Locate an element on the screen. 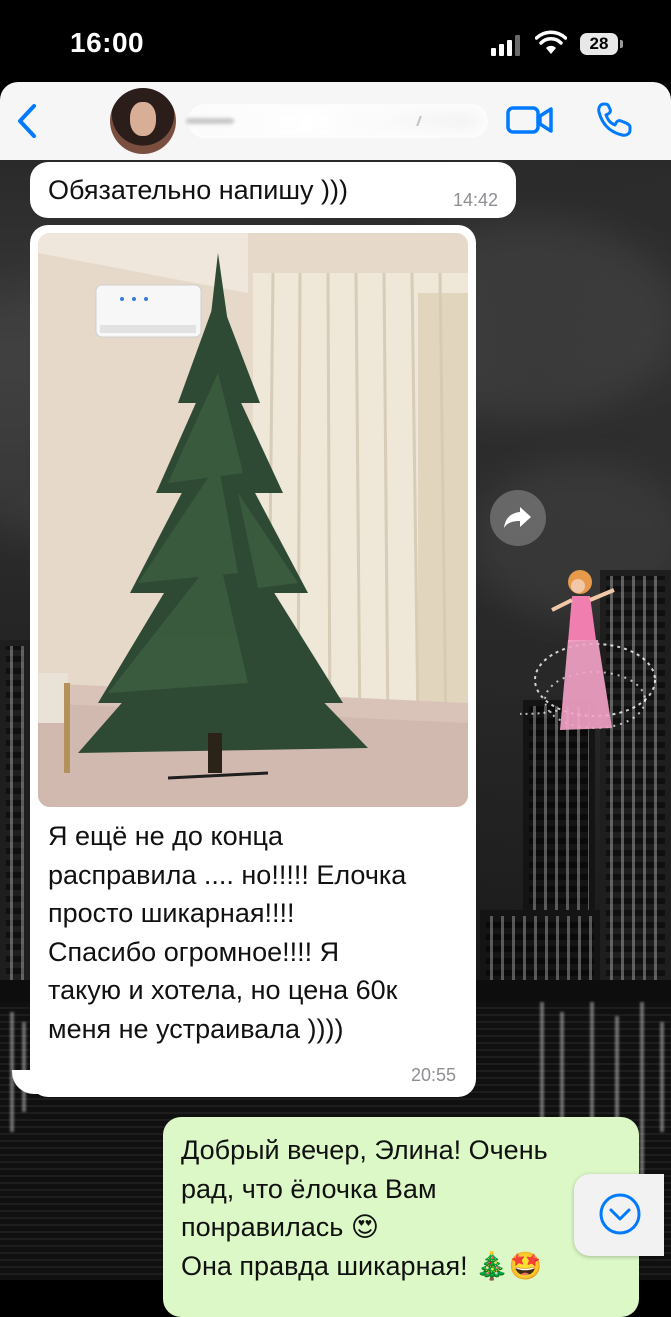 Image resolution: width=671 pixels, height=1317 pixels. status-time: 16:00 is located at coordinates (107, 42).